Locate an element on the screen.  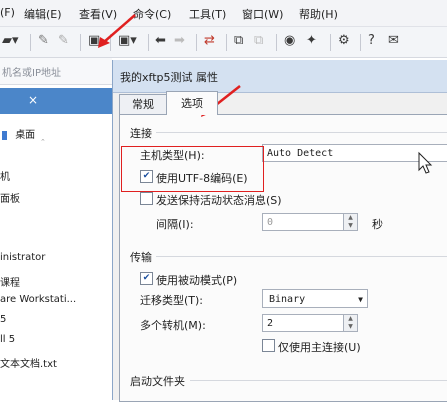
tab-options: 选项 is located at coordinates (192, 103).